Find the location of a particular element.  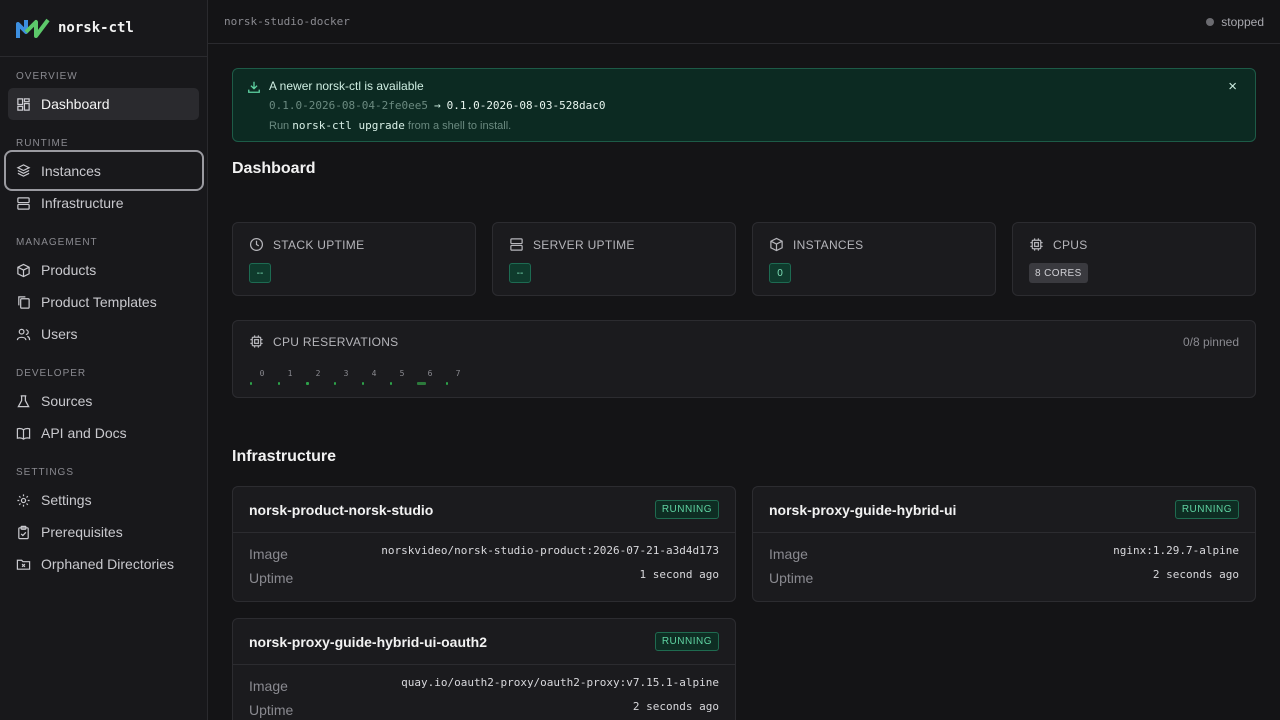

infra-card-header: norsk-proxy-guide-hybrid-ui RUNNING is located at coordinates (1004, 510).